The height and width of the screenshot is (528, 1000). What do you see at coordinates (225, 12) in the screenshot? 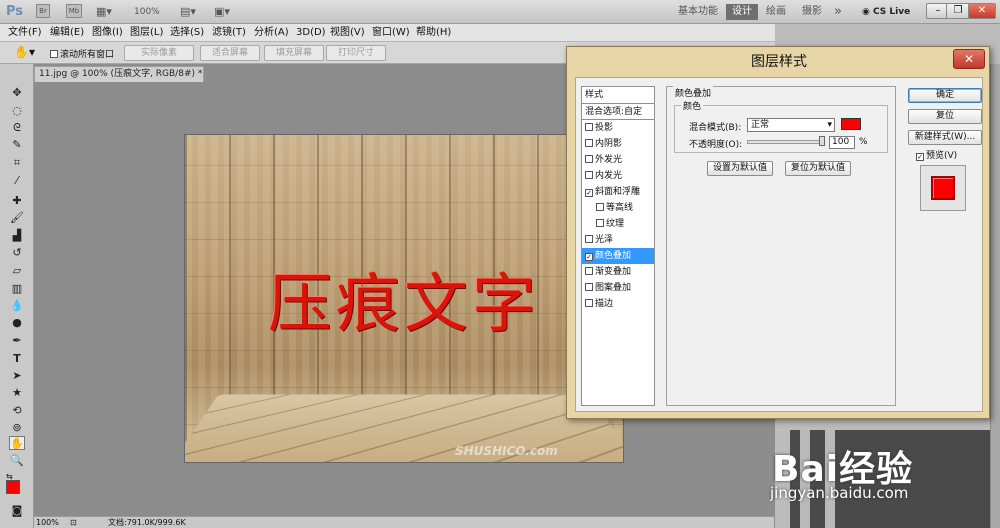
I see `screen-mode-icon: ▣▾` at bounding box center [225, 12].